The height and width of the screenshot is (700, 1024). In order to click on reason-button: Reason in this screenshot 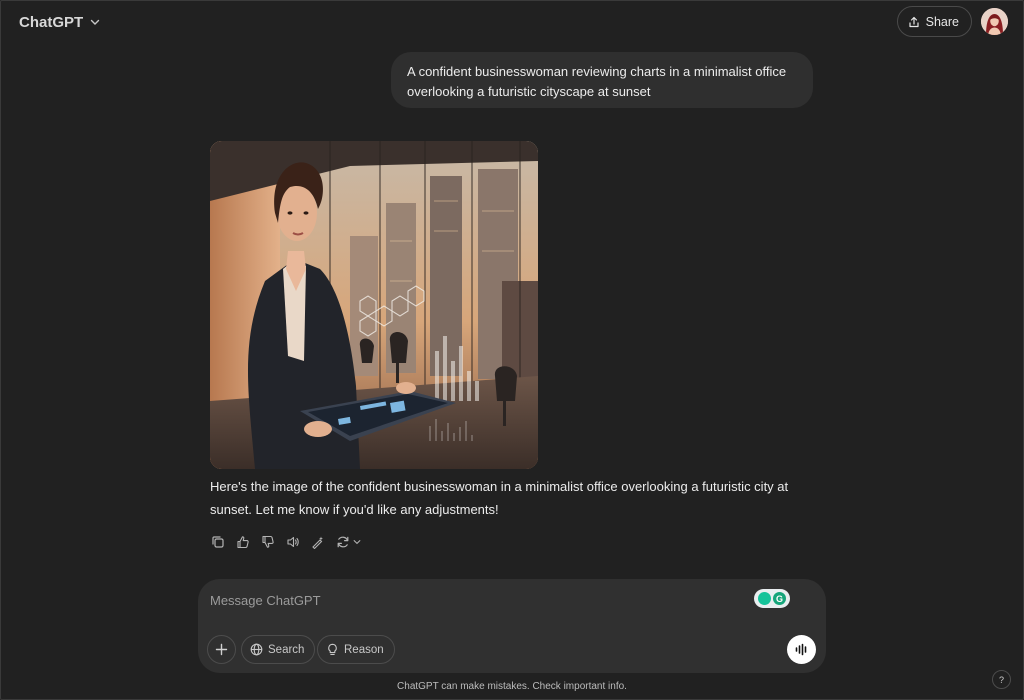, I will do `click(356, 649)`.